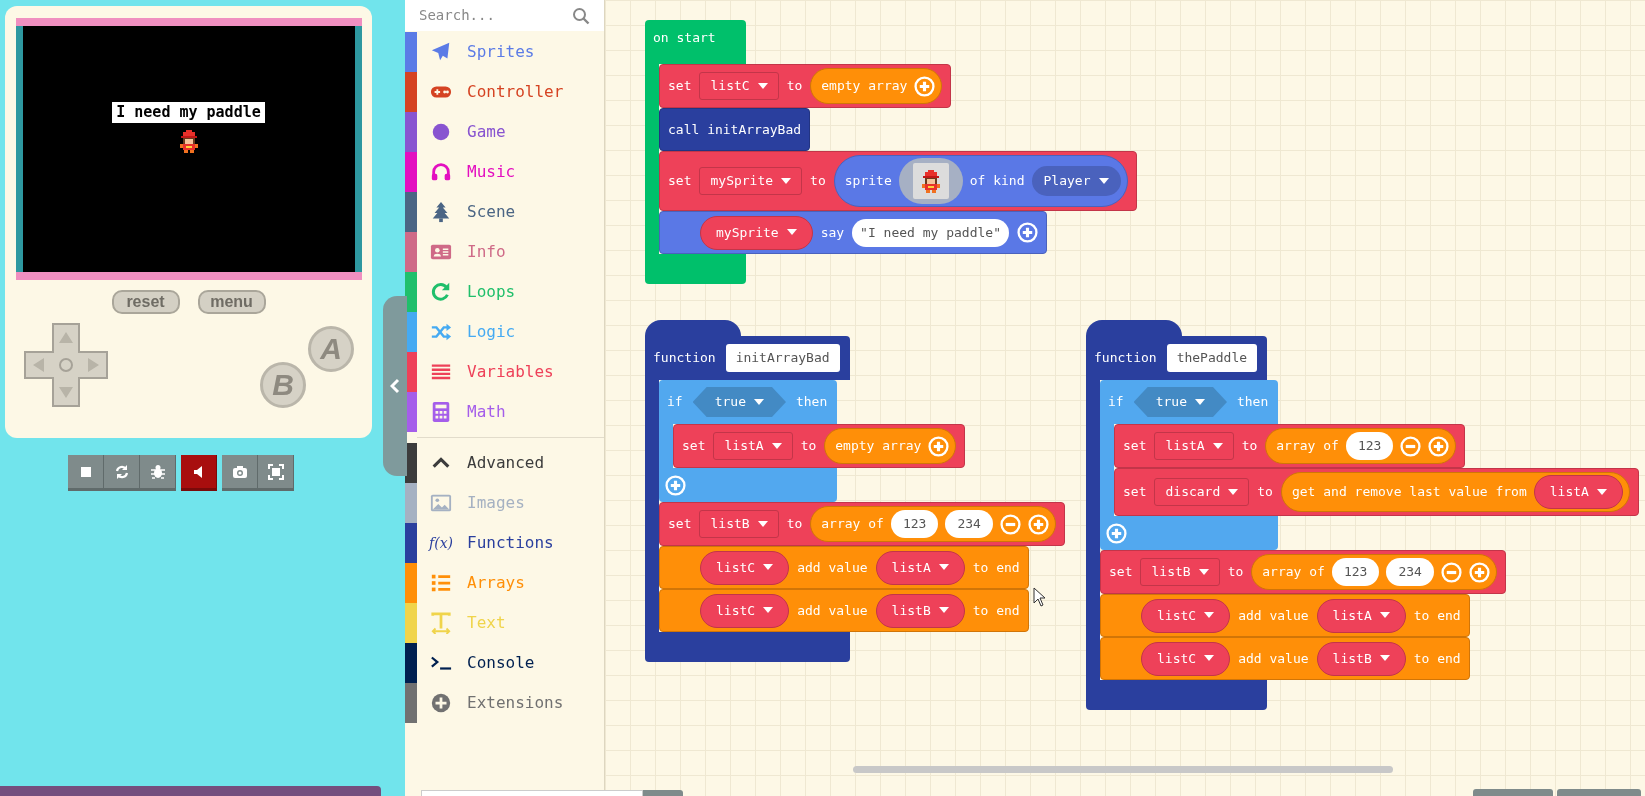 This screenshot has width=1645, height=796. What do you see at coordinates (739, 86) in the screenshot?
I see `variable-dropdown: listC` at bounding box center [739, 86].